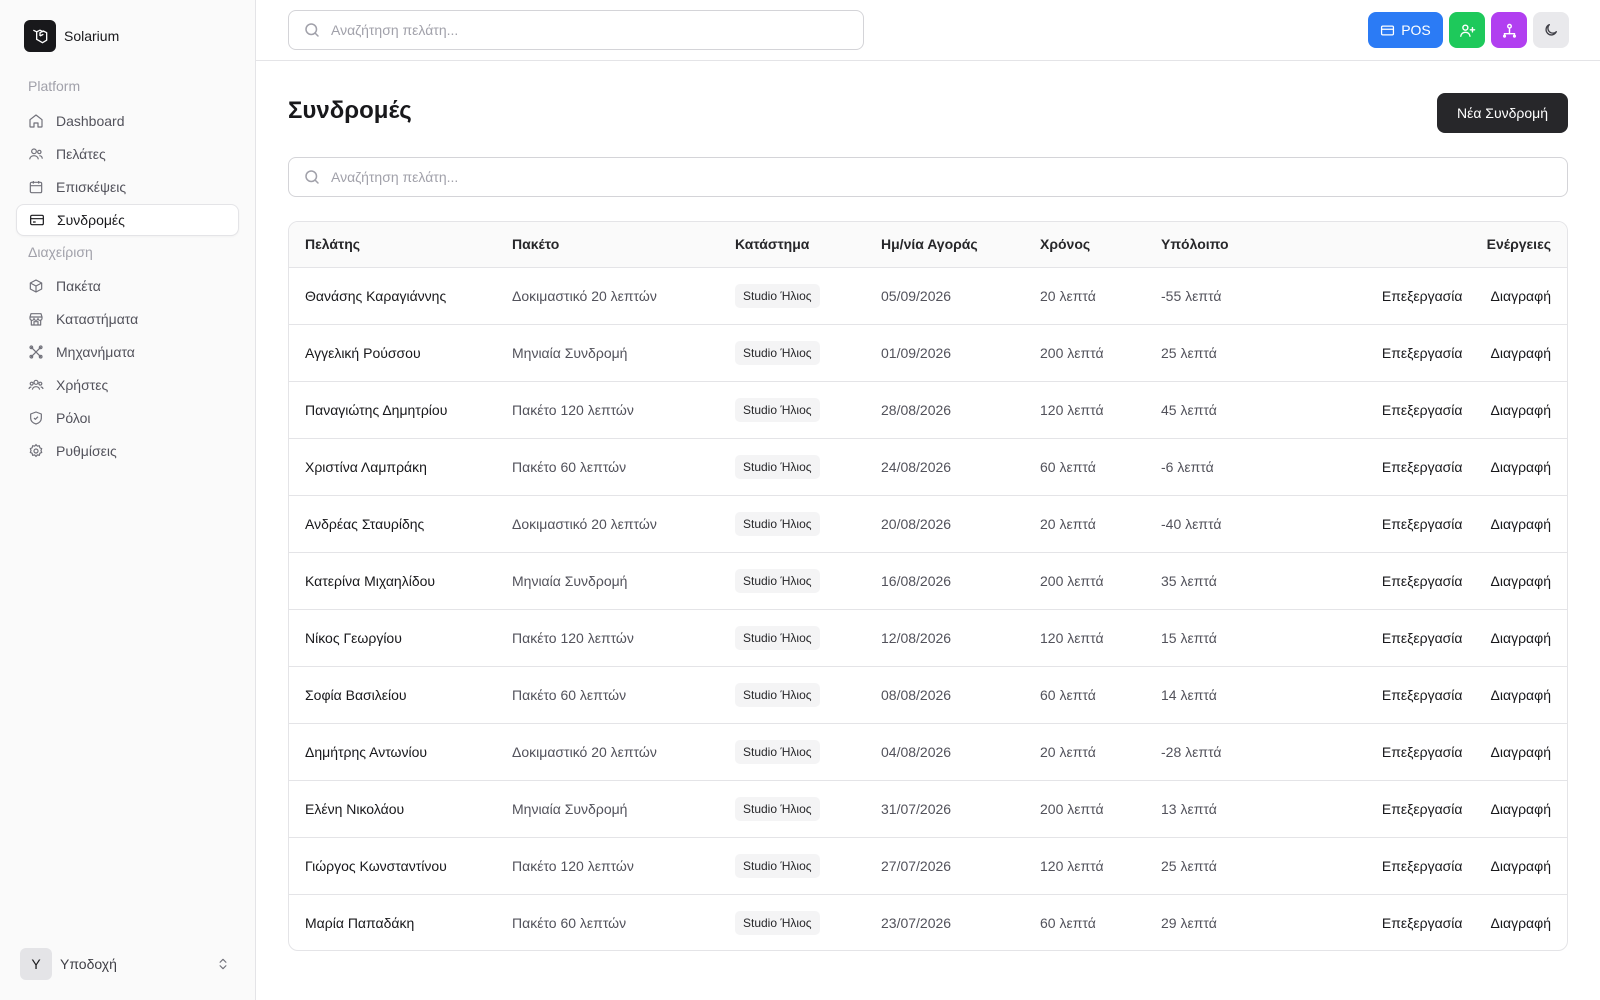 The width and height of the screenshot is (1600, 1000). I want to click on header-store: Κατάστημα, so click(808, 244).